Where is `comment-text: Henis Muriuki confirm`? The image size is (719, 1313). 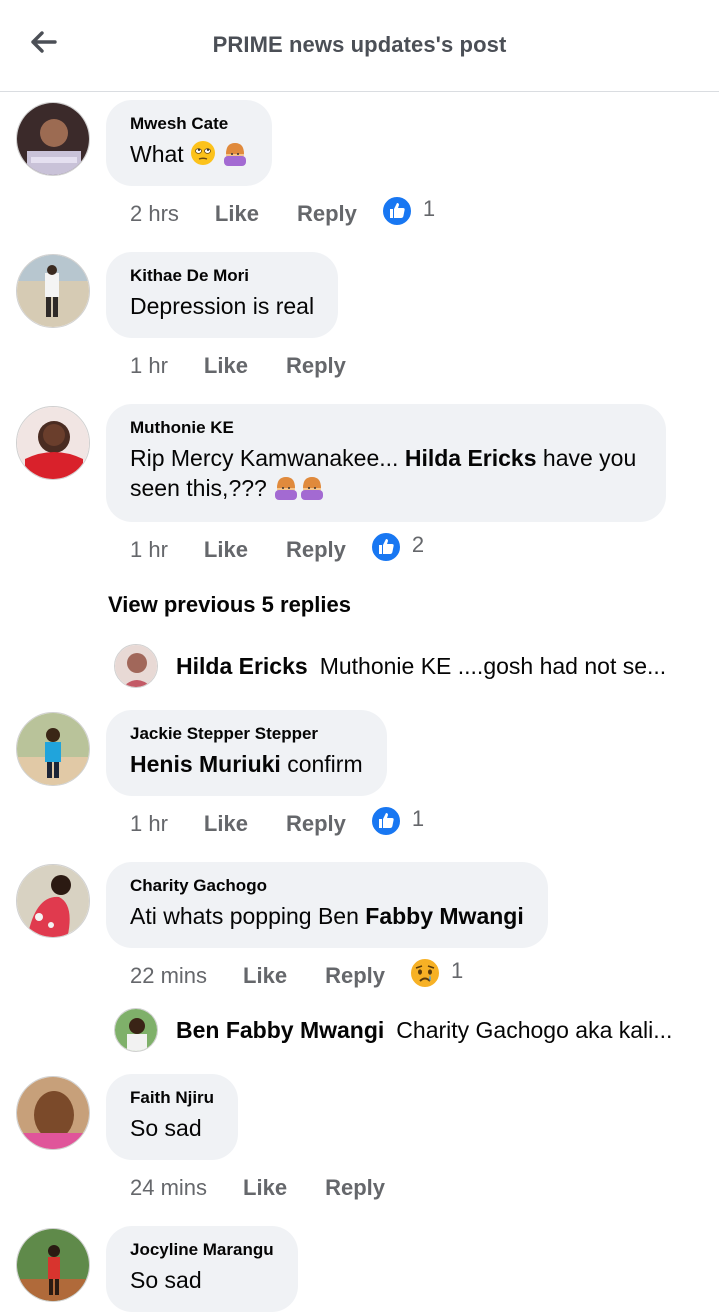 comment-text: Henis Muriuki confirm is located at coordinates (246, 764).